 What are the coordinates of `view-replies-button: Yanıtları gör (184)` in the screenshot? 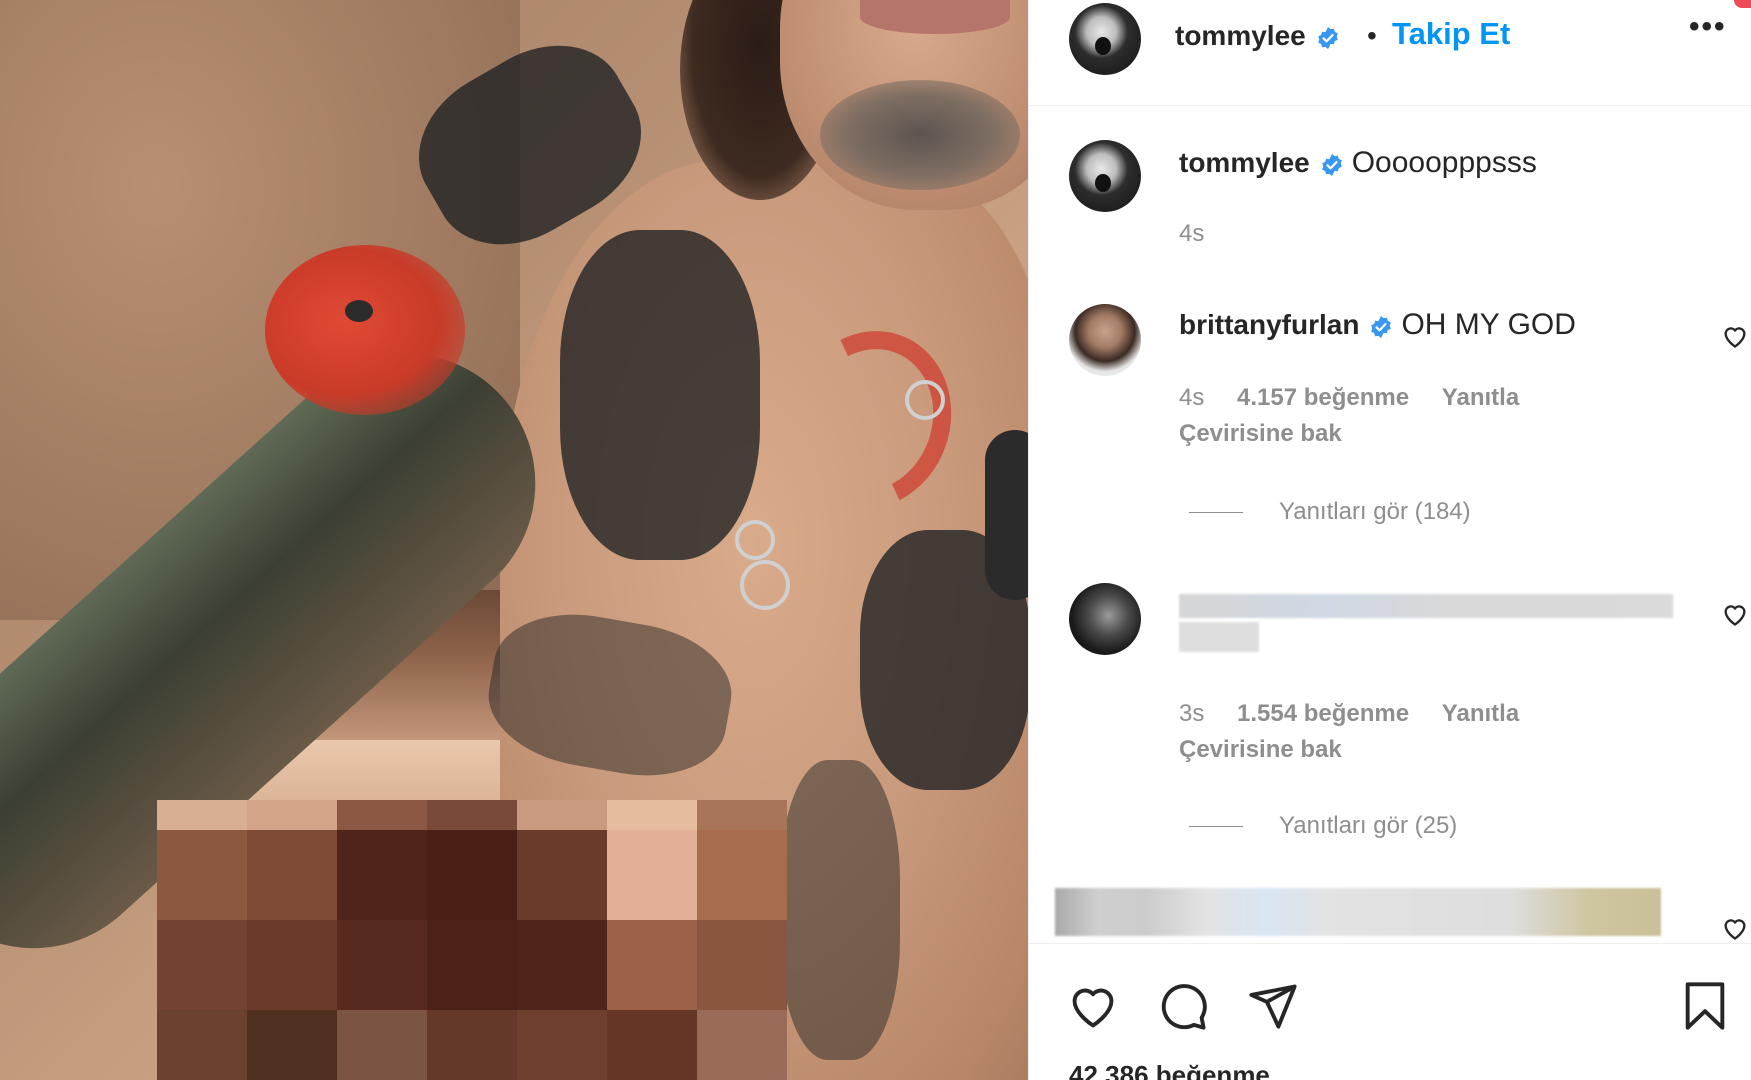 It's located at (1330, 512).